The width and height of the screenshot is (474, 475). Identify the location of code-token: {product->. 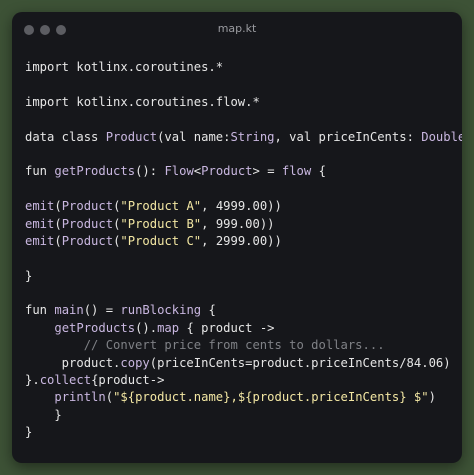
(128, 380).